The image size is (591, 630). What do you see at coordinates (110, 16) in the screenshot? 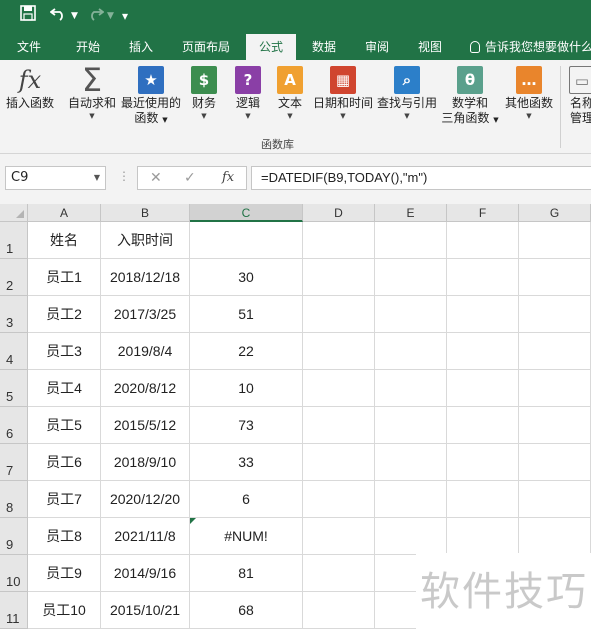
I see `redo-dropdown-icon: ▼` at bounding box center [110, 16].